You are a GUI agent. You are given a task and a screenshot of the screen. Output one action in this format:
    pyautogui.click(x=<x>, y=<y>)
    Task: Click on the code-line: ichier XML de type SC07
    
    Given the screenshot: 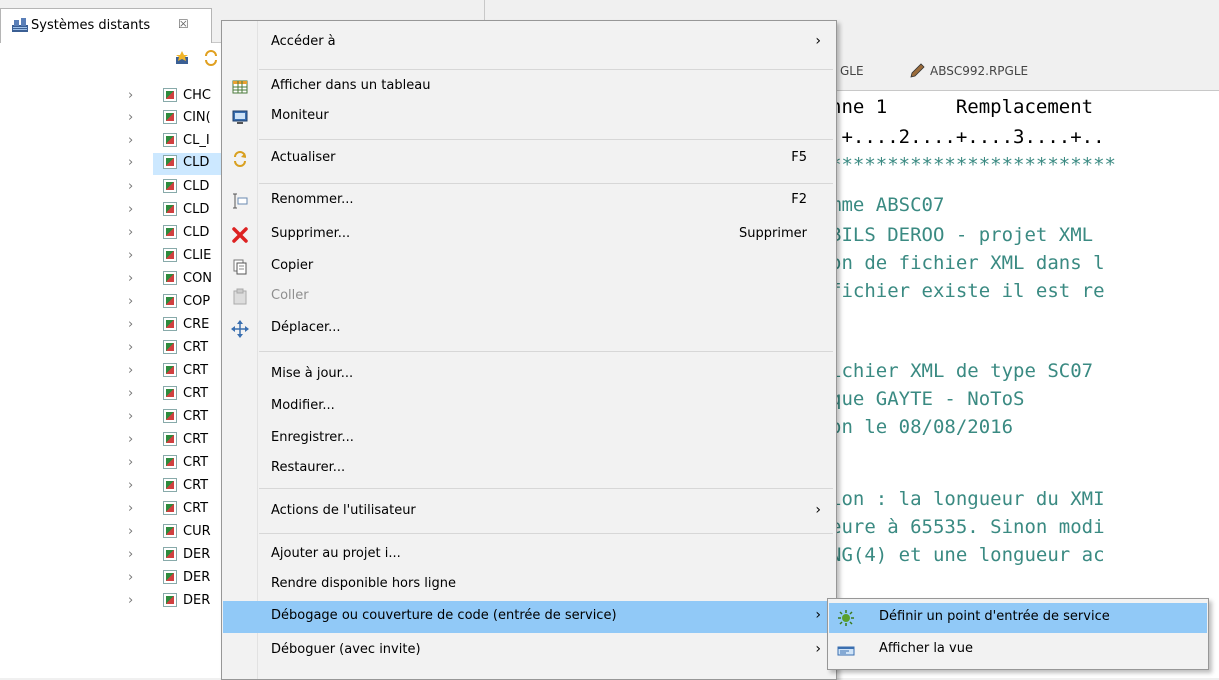 What is the action you would take?
    pyautogui.click(x=962, y=371)
    